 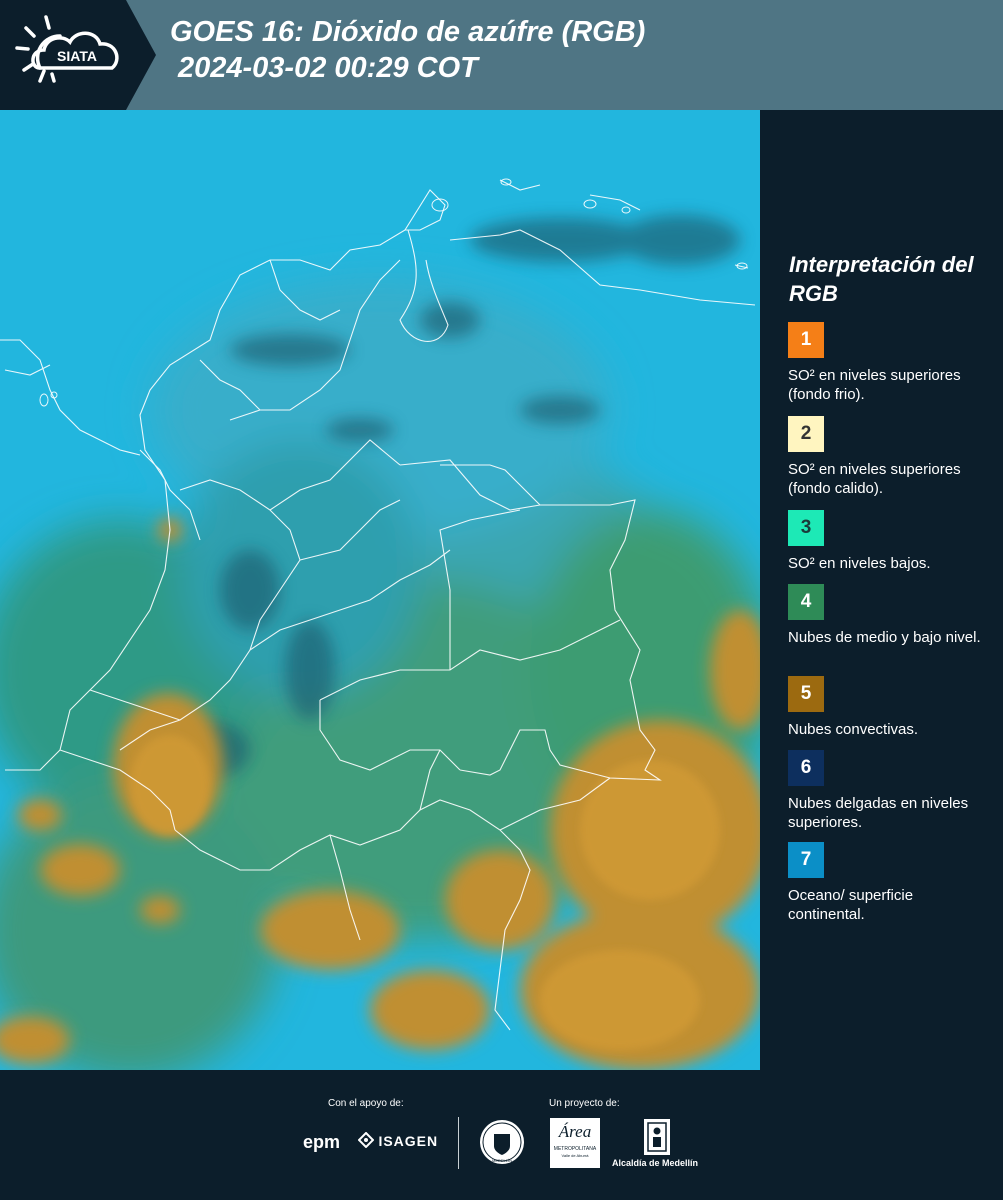 I want to click on title-line-2: 2024-03-02 00:29 COT, so click(x=328, y=68).